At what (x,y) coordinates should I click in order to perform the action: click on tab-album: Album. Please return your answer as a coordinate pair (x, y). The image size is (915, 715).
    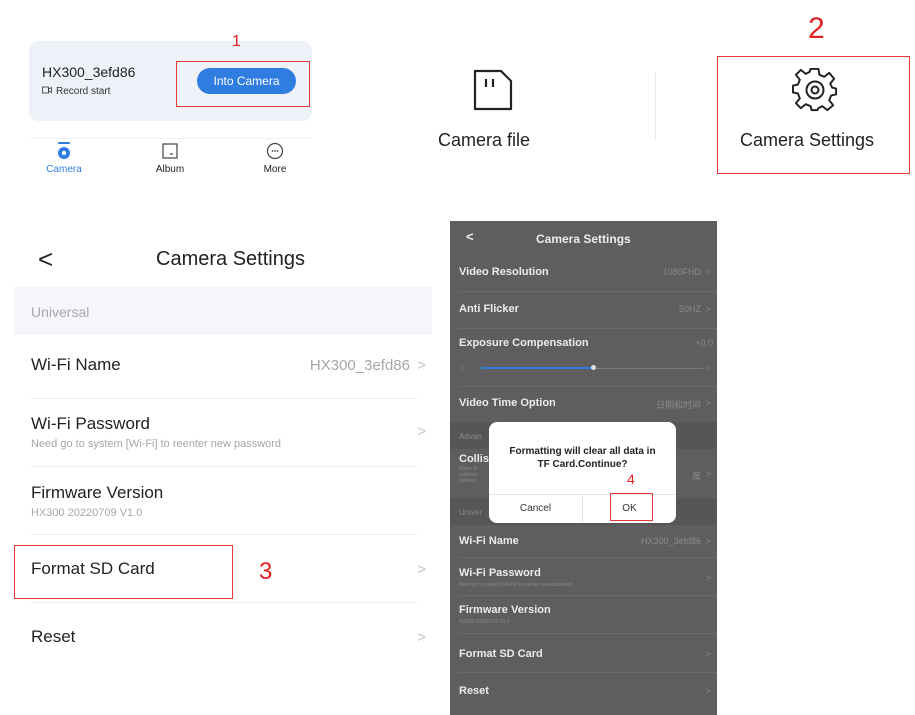
    Looking at the image, I should click on (170, 157).